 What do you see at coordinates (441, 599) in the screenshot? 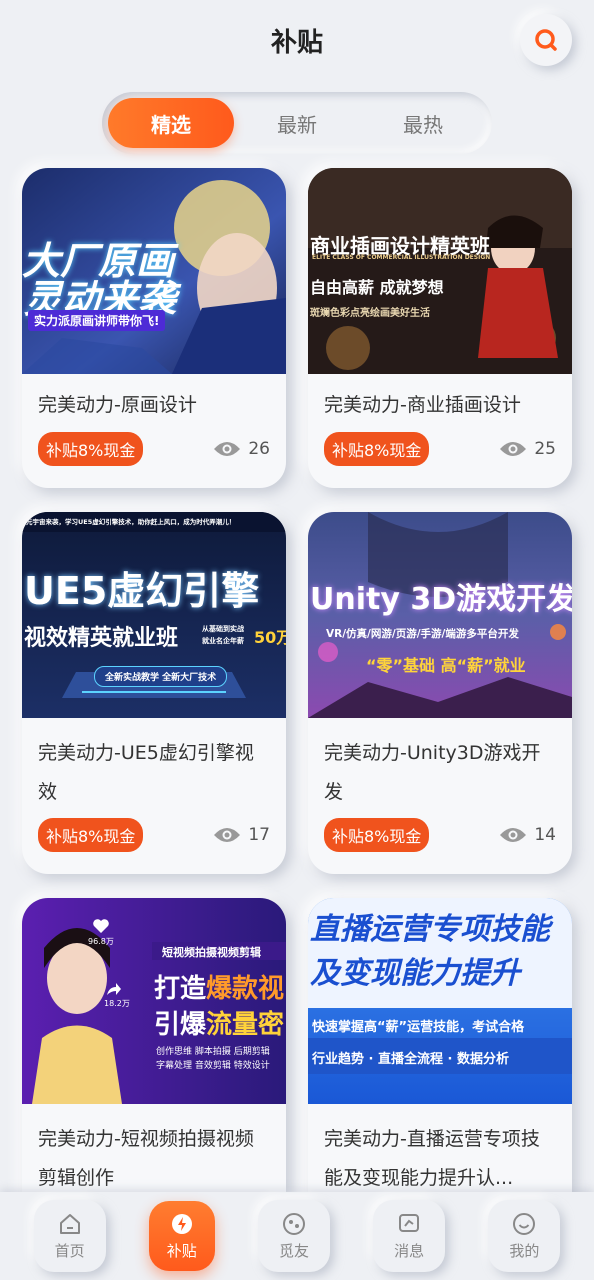
I see `banner-line1: Unity 3D游戏开发` at bounding box center [441, 599].